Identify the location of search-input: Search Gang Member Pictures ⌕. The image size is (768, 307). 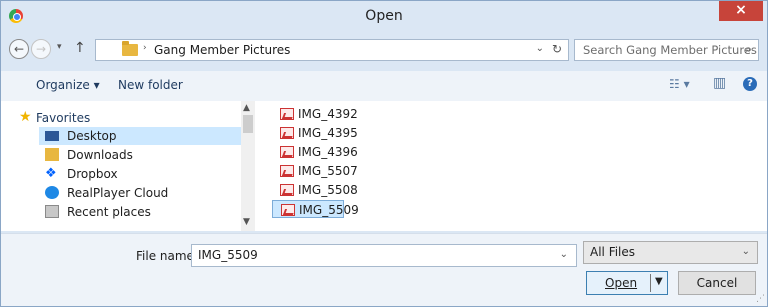
(666, 50).